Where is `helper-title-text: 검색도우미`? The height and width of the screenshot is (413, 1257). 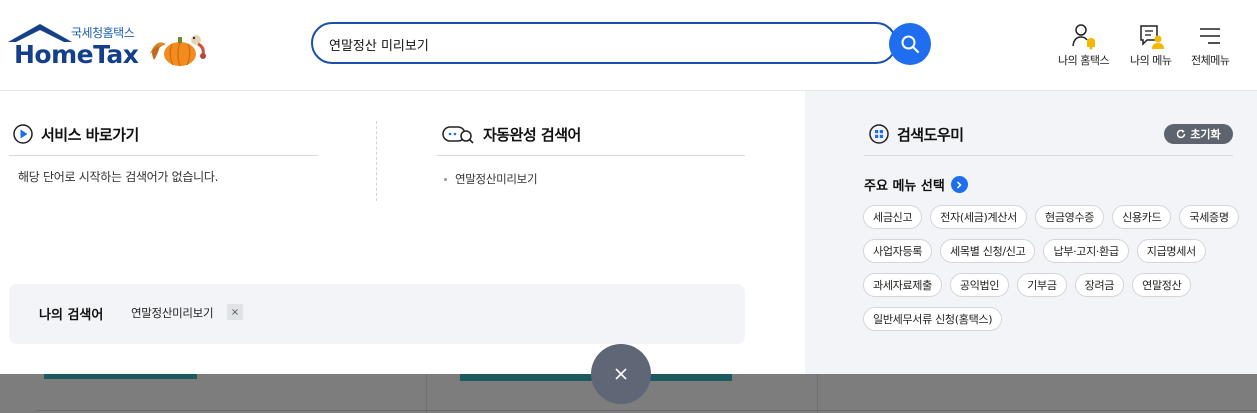 helper-title-text: 검색도우미 is located at coordinates (930, 134).